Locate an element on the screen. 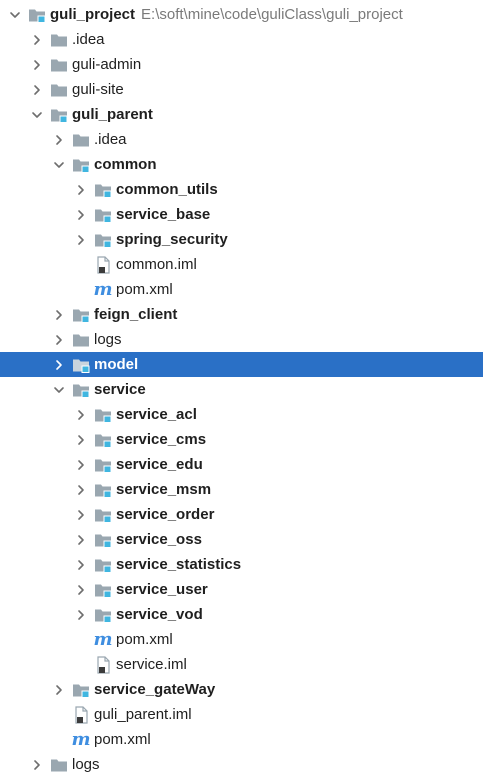  tree-row: common.iml is located at coordinates (241, 264).